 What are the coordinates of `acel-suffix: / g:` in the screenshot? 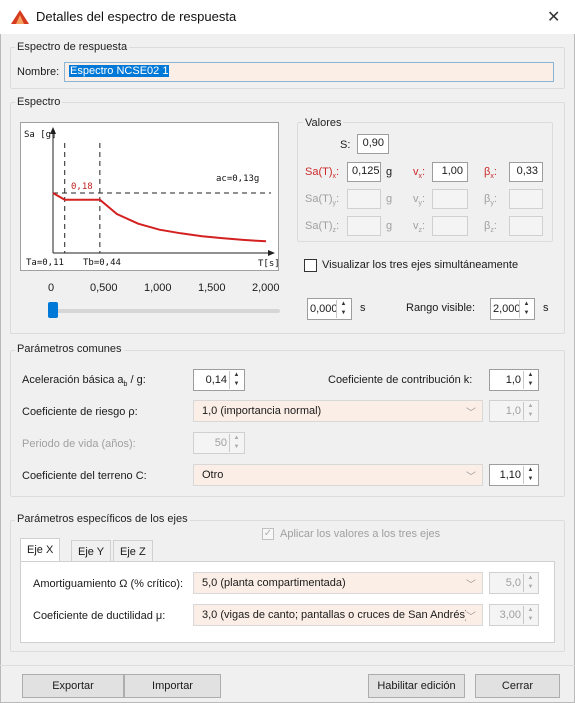 It's located at (136, 380).